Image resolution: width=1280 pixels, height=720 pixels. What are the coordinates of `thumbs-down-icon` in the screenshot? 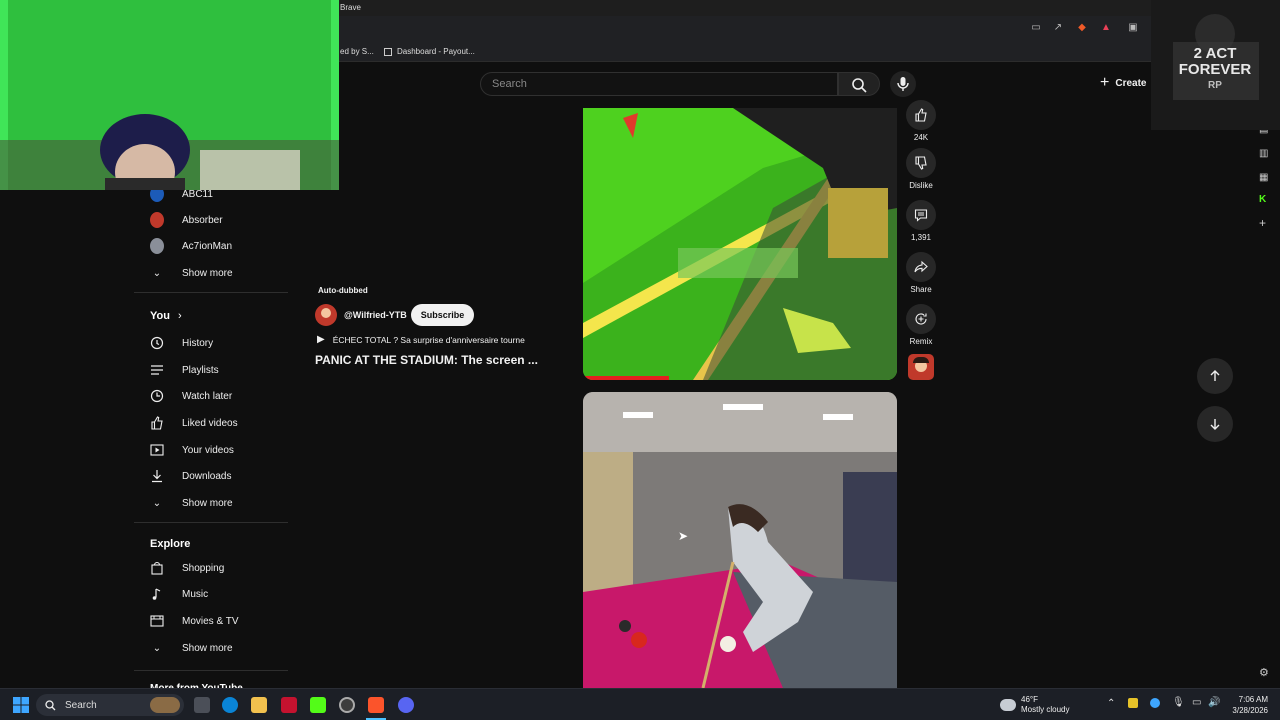 It's located at (921, 163).